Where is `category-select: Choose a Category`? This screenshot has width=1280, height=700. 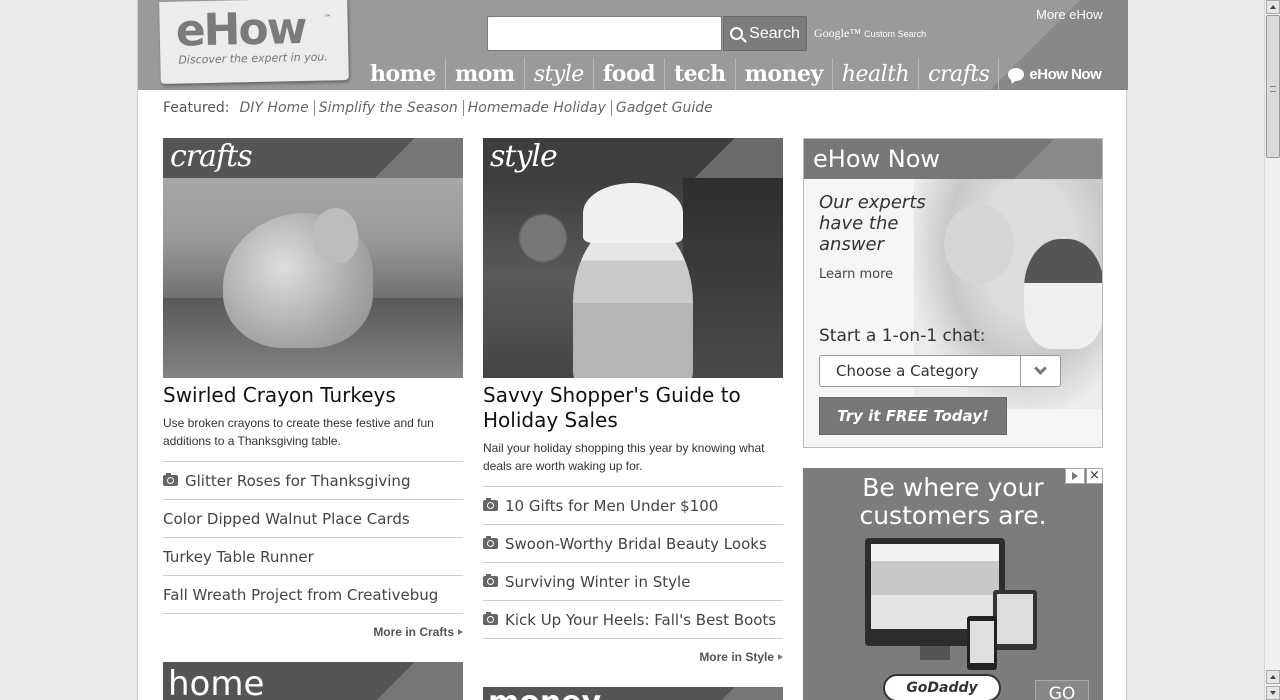
category-select: Choose a Category is located at coordinates (940, 371).